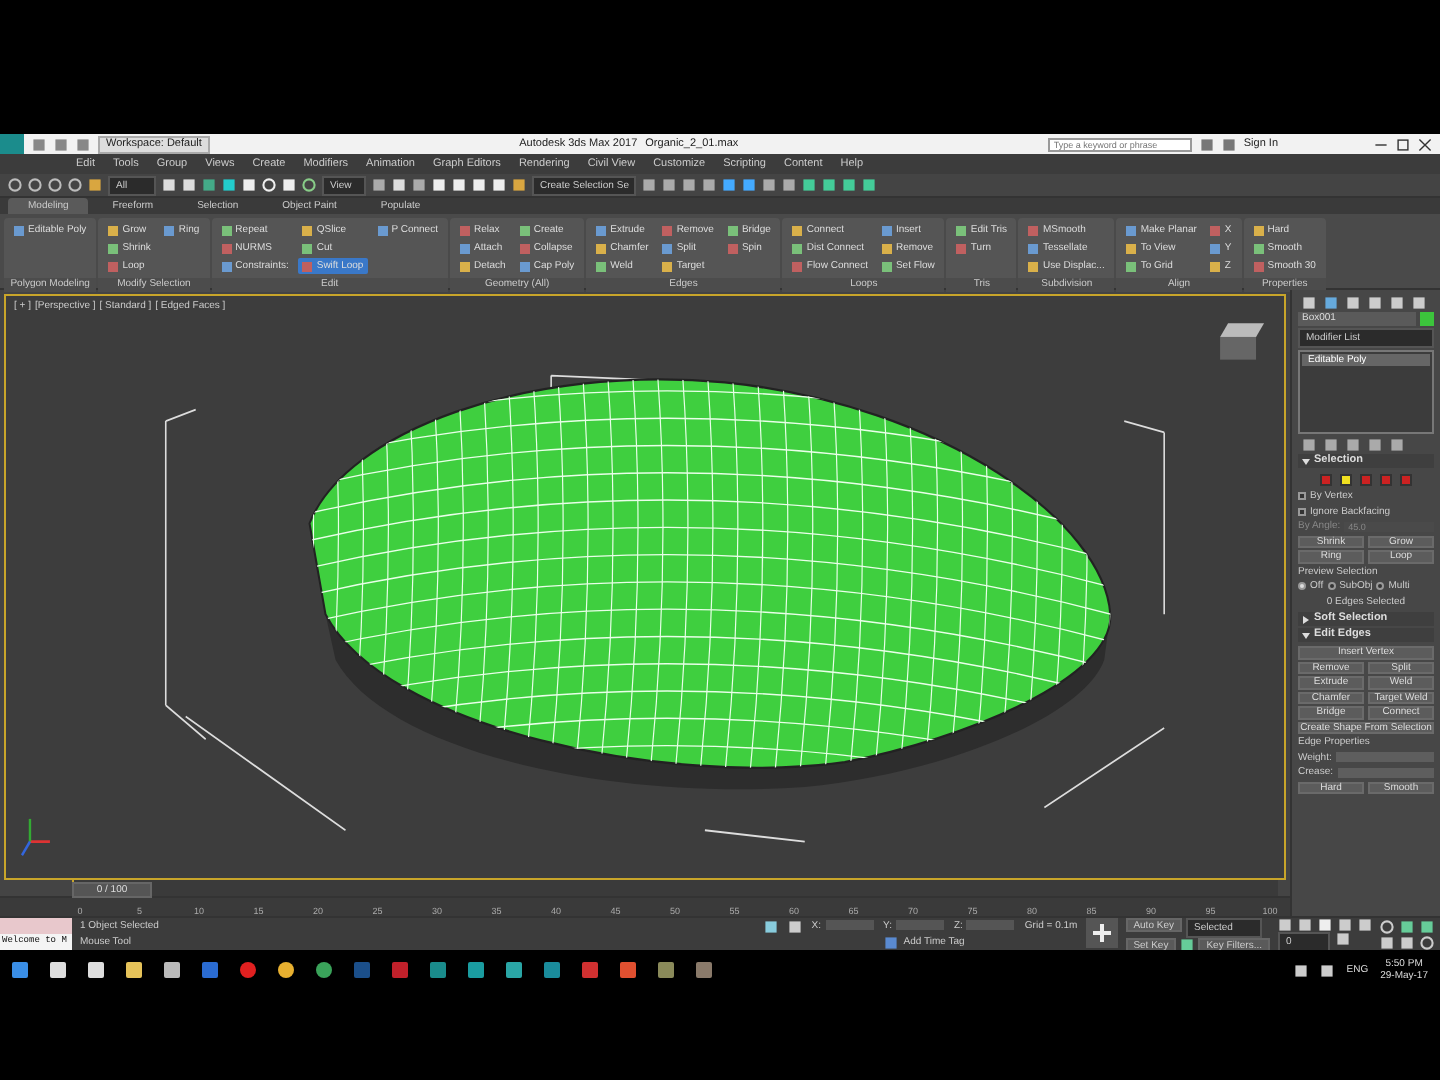  Describe the element at coordinates (1242, 341) in the screenshot. I see `viewcube-icon` at that location.